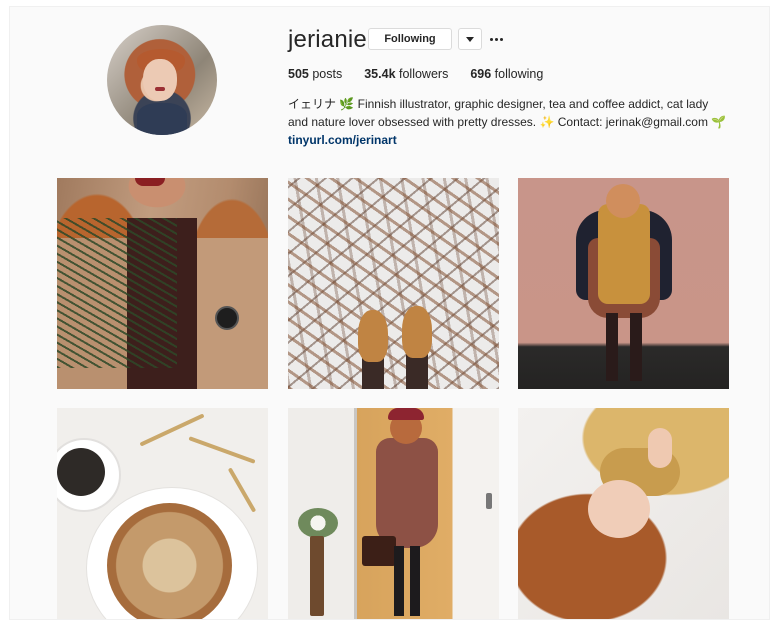 The image size is (777, 624). What do you see at coordinates (227, 318) in the screenshot?
I see `wristwatch` at bounding box center [227, 318].